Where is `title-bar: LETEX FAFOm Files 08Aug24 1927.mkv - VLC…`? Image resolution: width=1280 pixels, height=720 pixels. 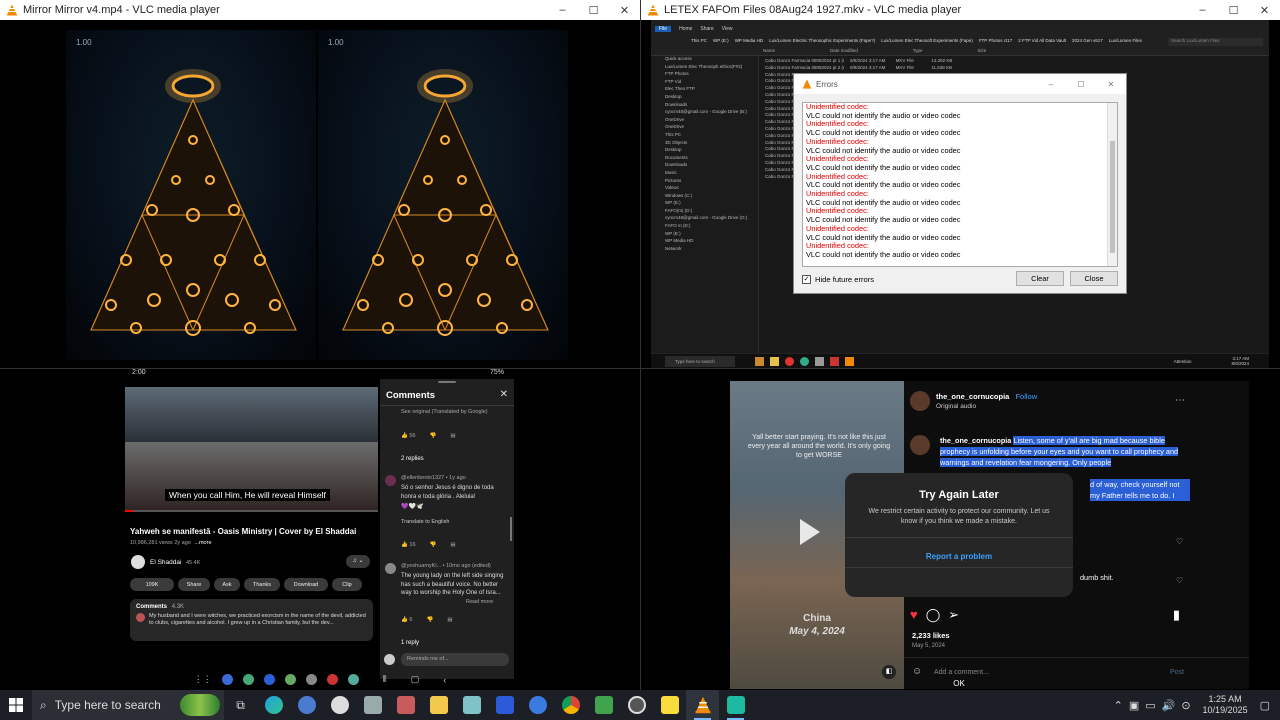
title-bar: LETEX FAFOm Files 08Aug24 1927.mkv - VLC… is located at coordinates (960, 10).